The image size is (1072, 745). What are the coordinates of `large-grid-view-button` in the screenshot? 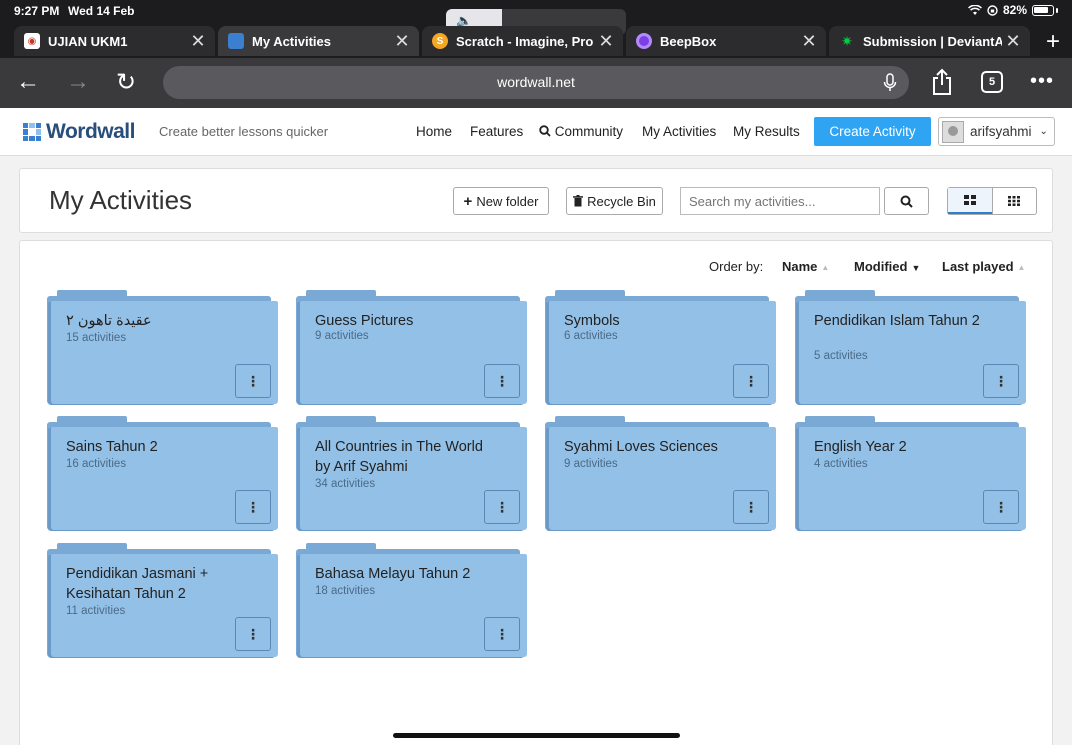 It's located at (970, 201).